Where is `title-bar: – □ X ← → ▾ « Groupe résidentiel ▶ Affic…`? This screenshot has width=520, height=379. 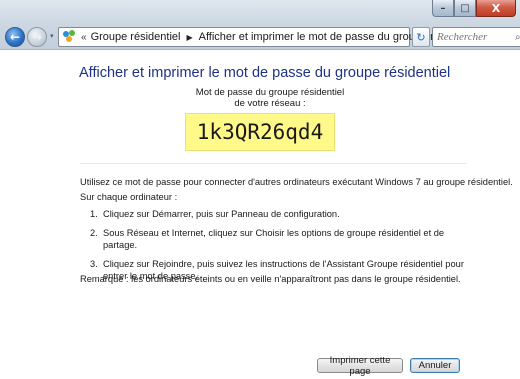 title-bar: – □ X ← → ▾ « Groupe résidentiel ▶ Affic… is located at coordinates (260, 25).